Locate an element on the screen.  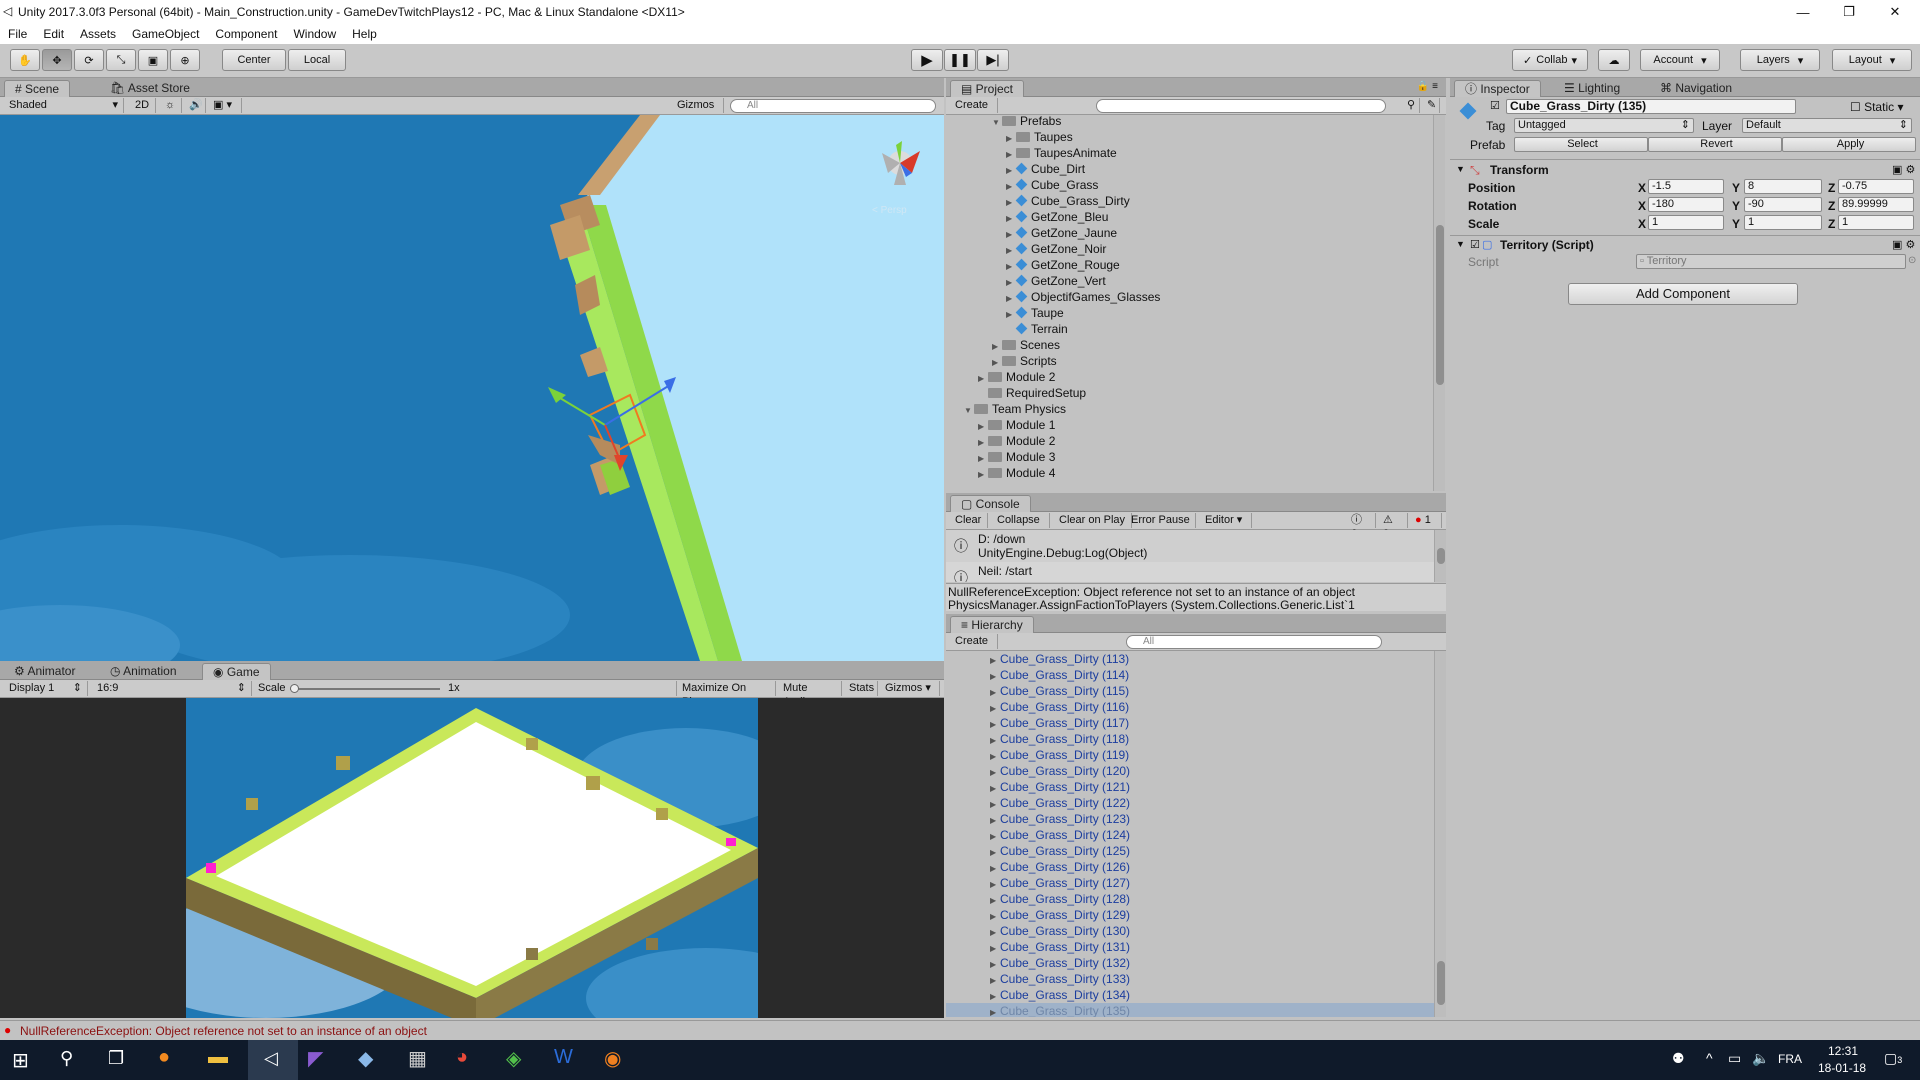
search-icon: ⚲ is located at coordinates (66, 1058).